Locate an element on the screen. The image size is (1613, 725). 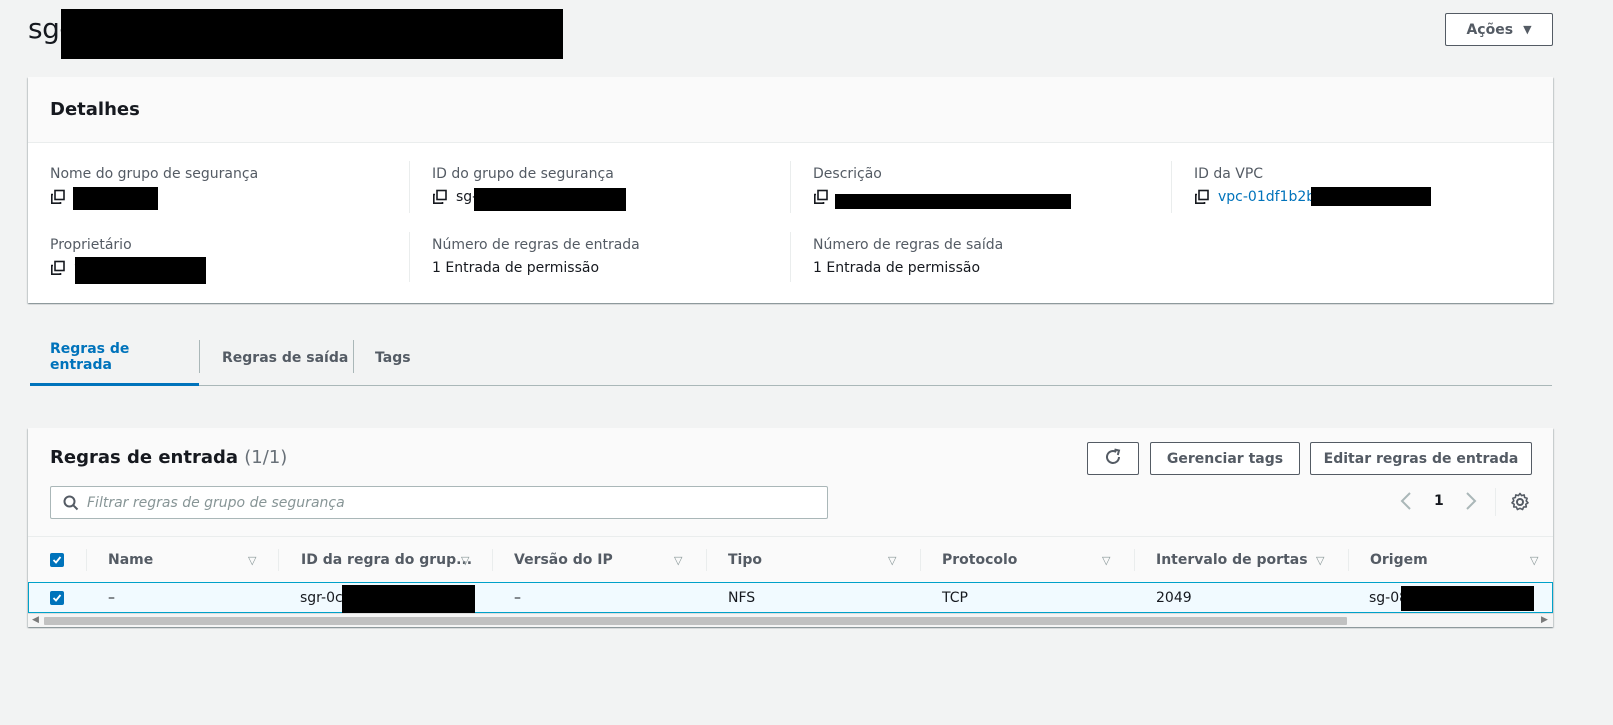
cell-ip-version: – is located at coordinates (517, 597).